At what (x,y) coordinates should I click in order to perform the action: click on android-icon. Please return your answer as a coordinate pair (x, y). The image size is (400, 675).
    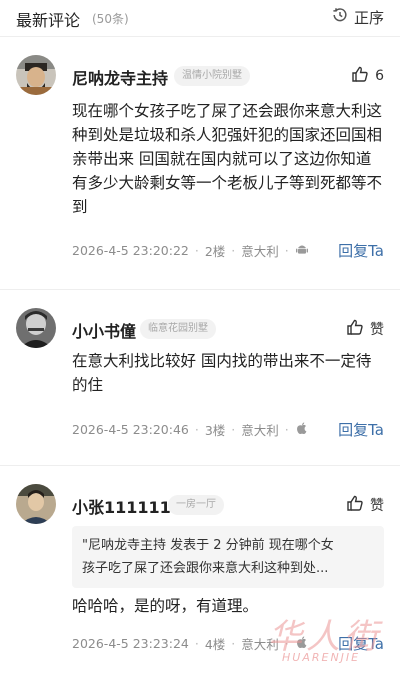
    Looking at the image, I should click on (302, 250).